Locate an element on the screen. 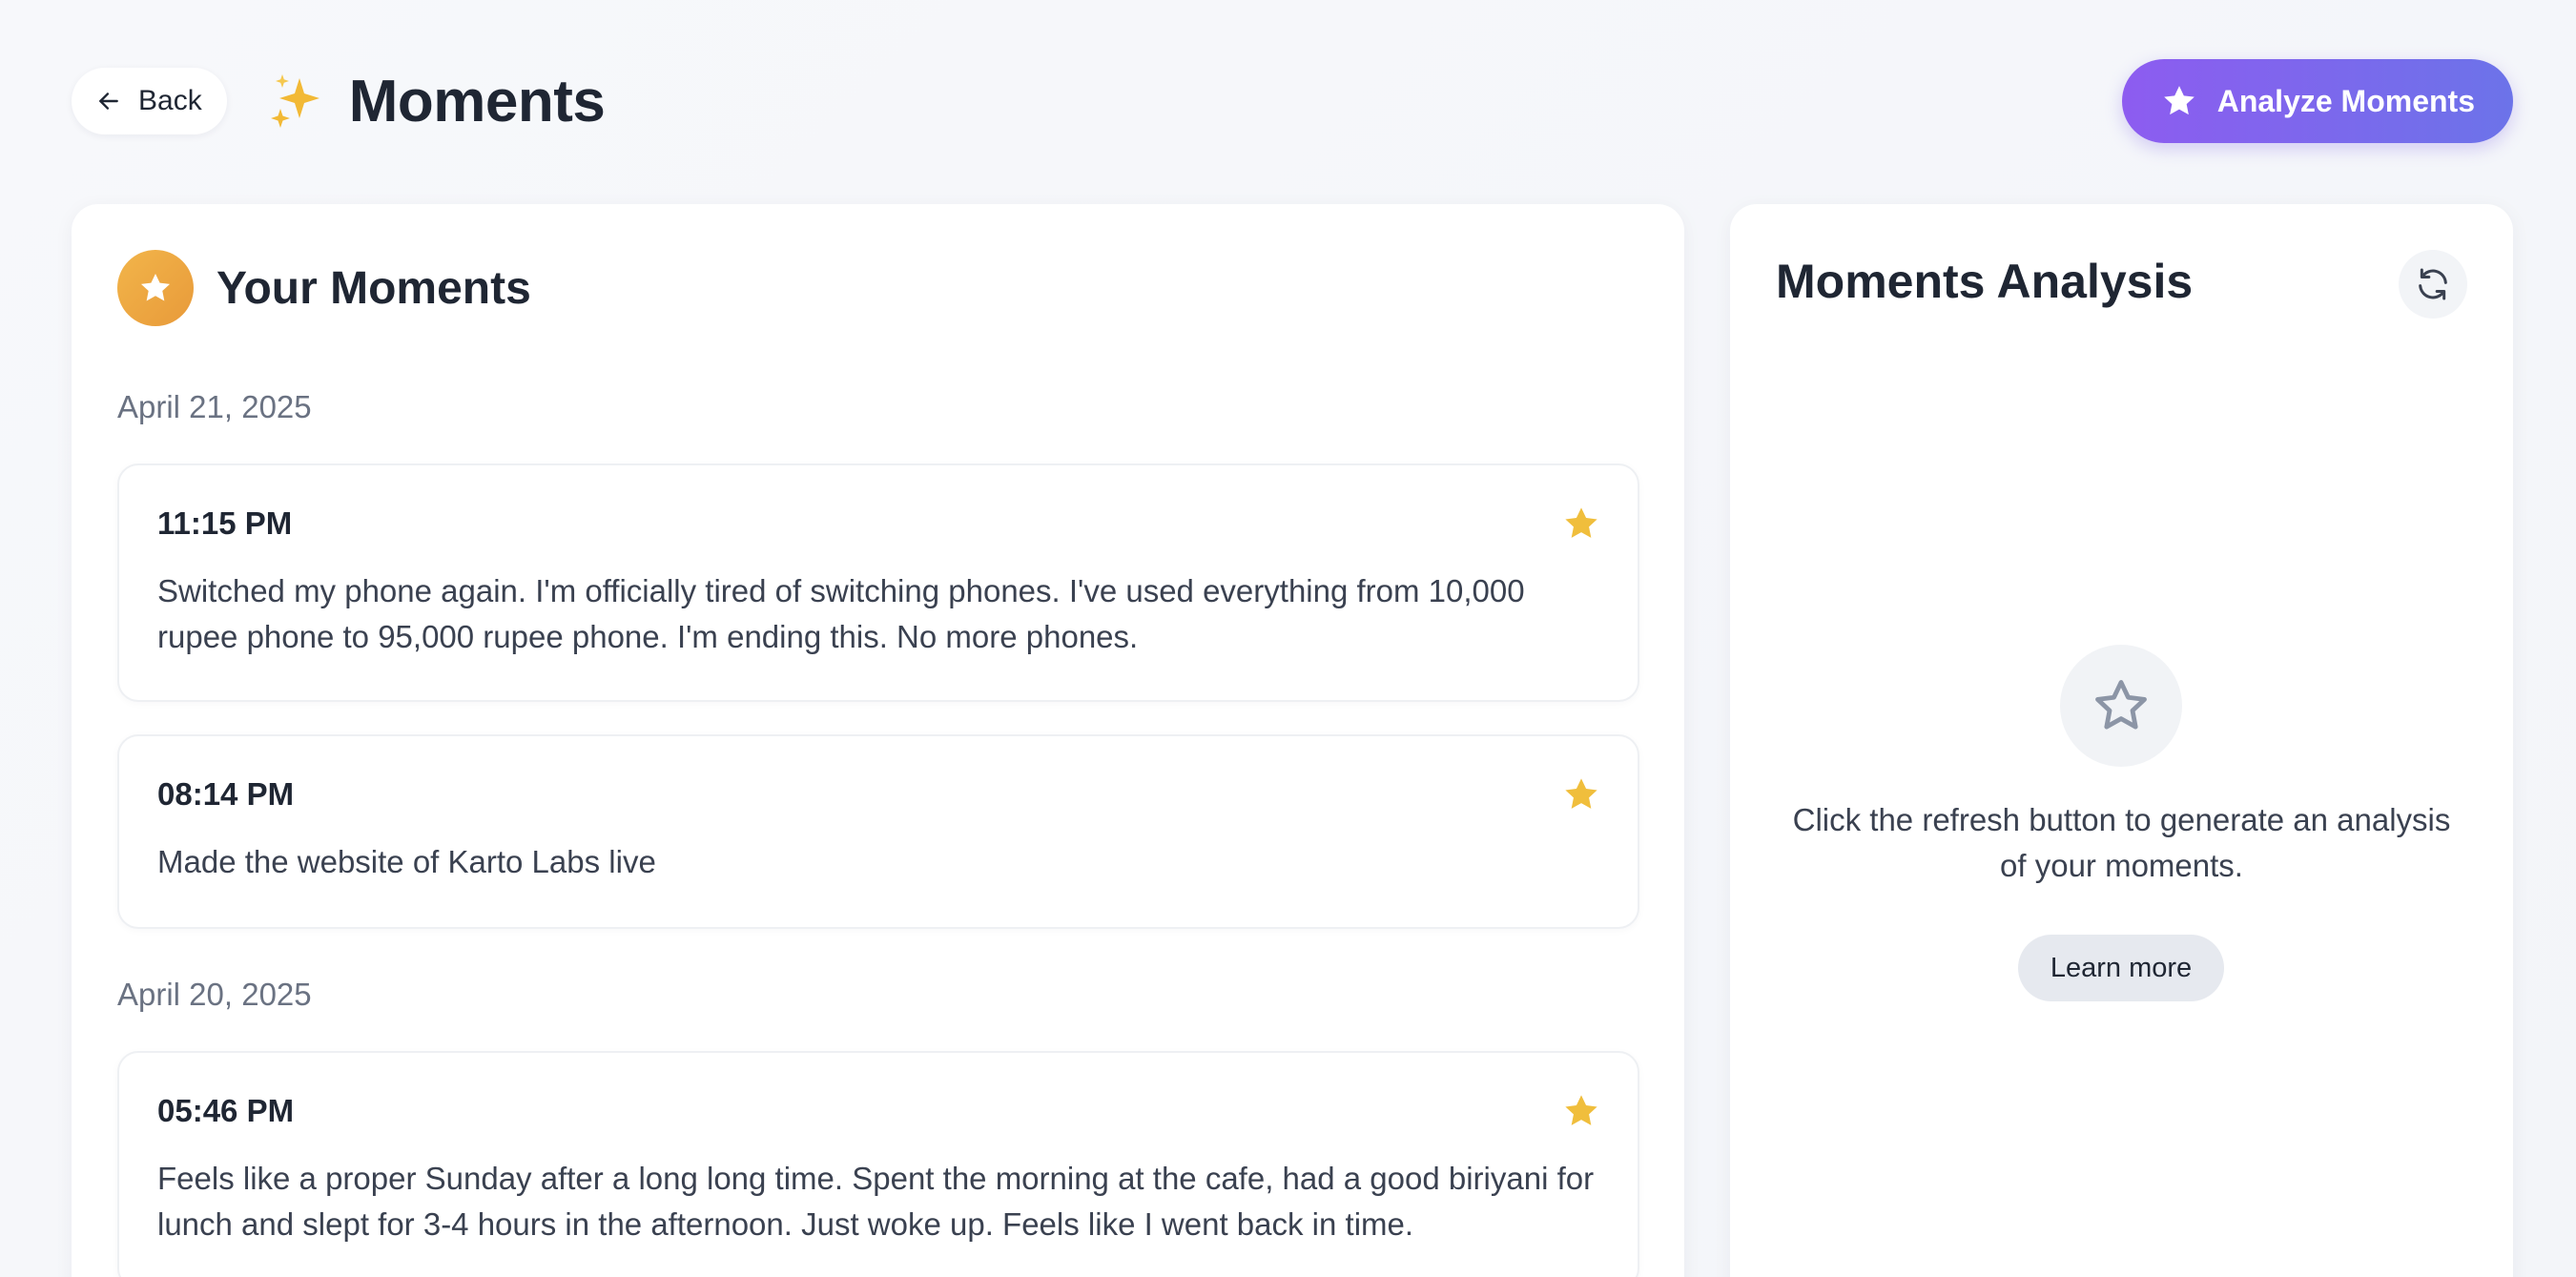 The height and width of the screenshot is (1277, 2576). arrow-left-icon is located at coordinates (108, 101).